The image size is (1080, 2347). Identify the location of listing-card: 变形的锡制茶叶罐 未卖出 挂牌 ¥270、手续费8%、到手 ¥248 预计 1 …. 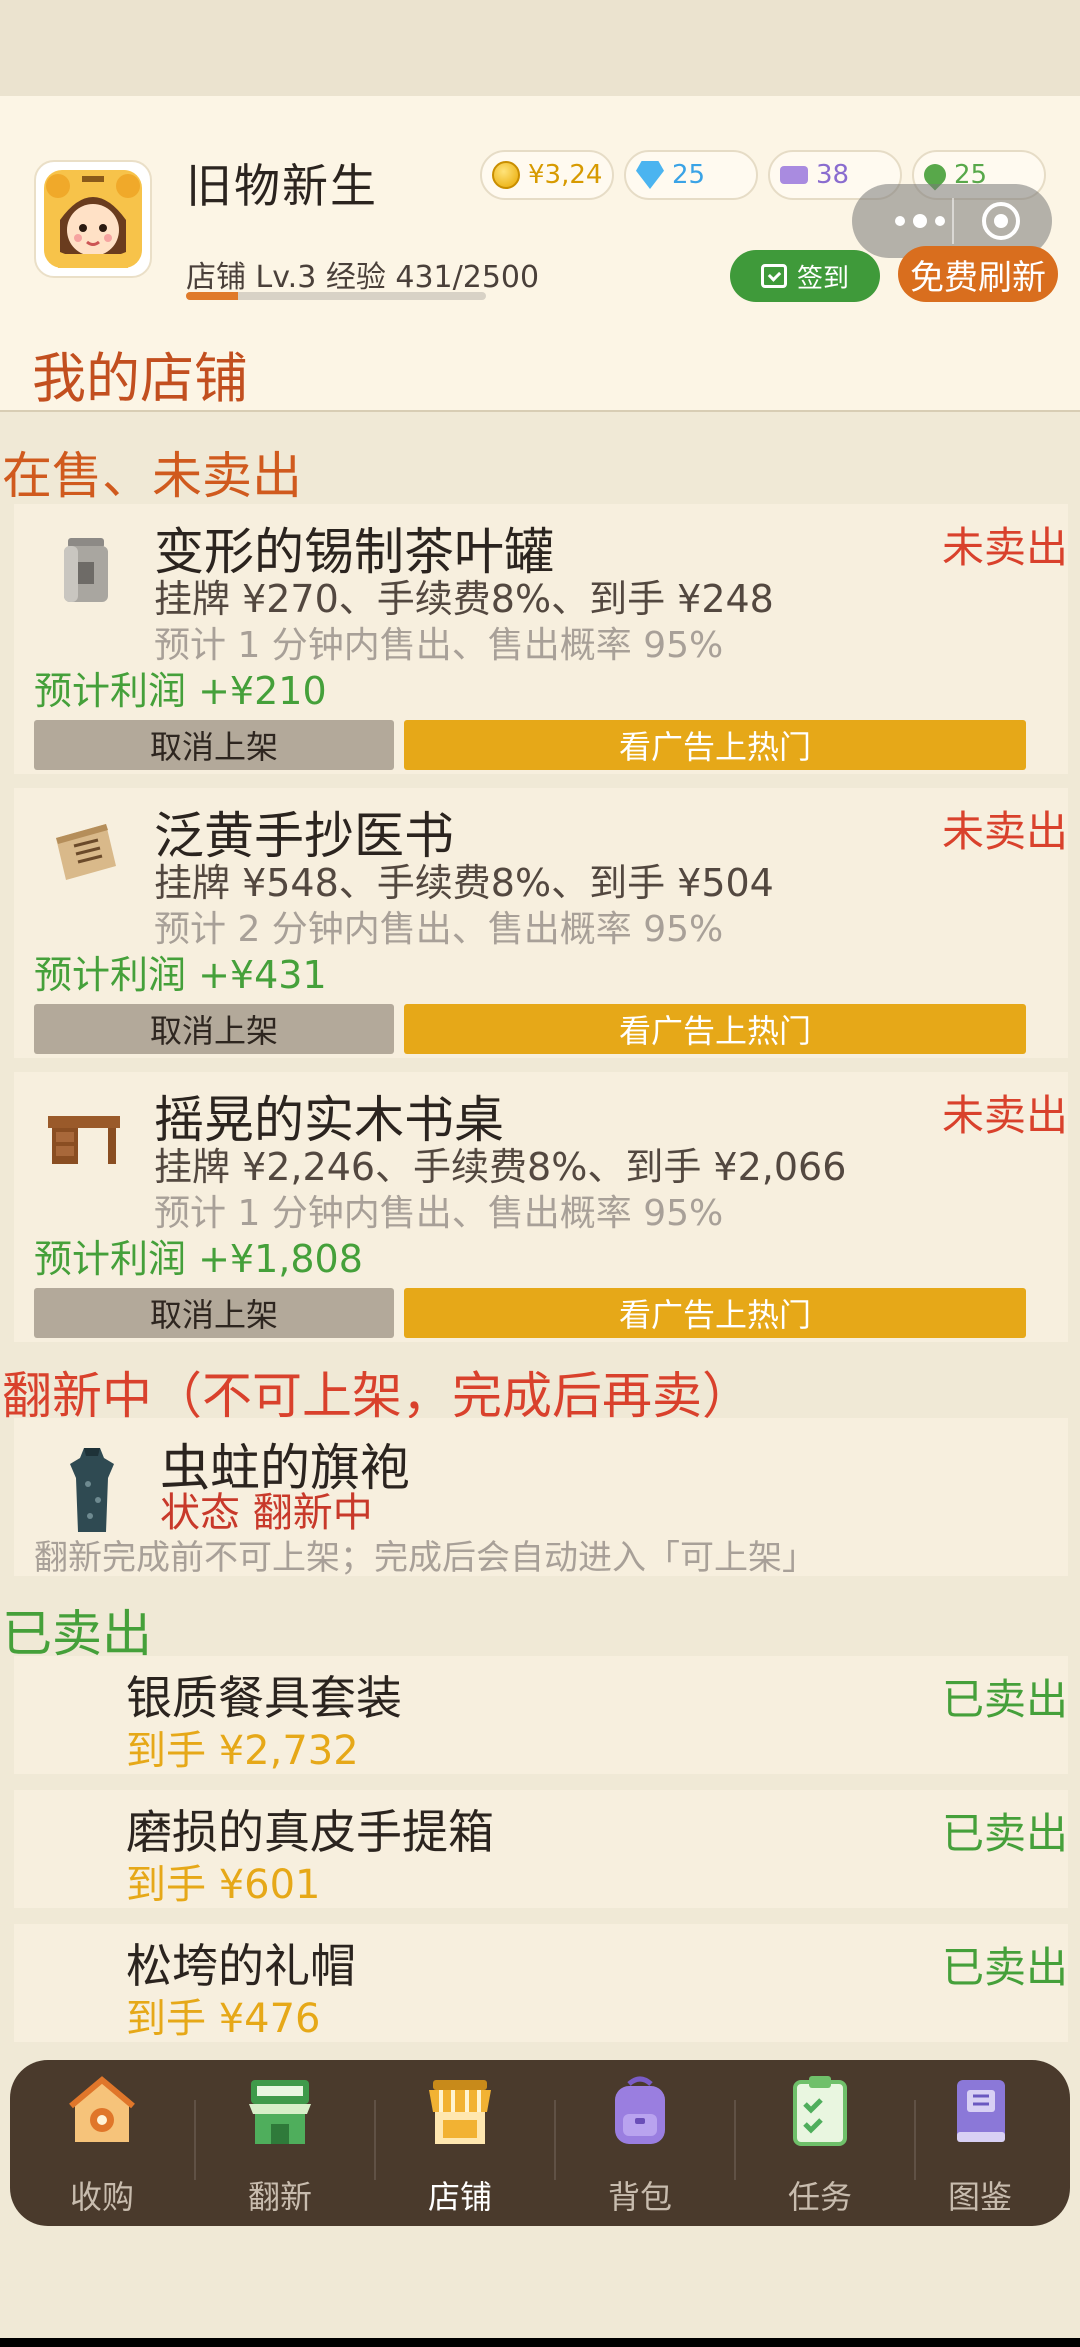
(541, 639).